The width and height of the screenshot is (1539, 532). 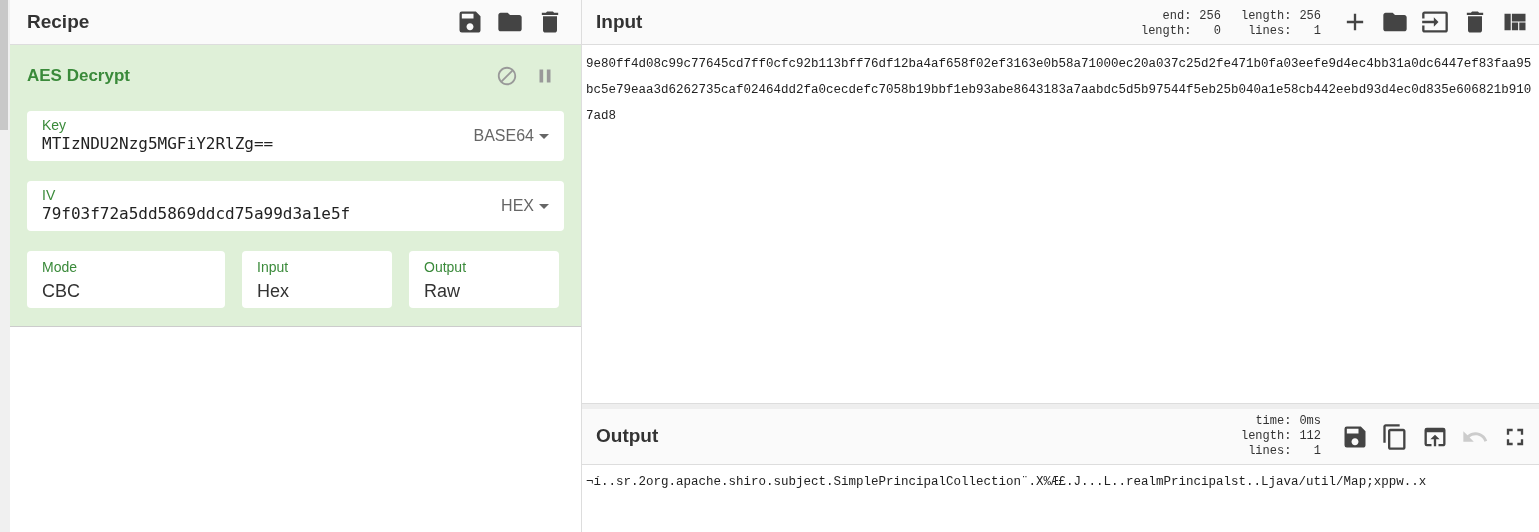 What do you see at coordinates (484, 279) in the screenshot?
I see `option-field: Output Raw` at bounding box center [484, 279].